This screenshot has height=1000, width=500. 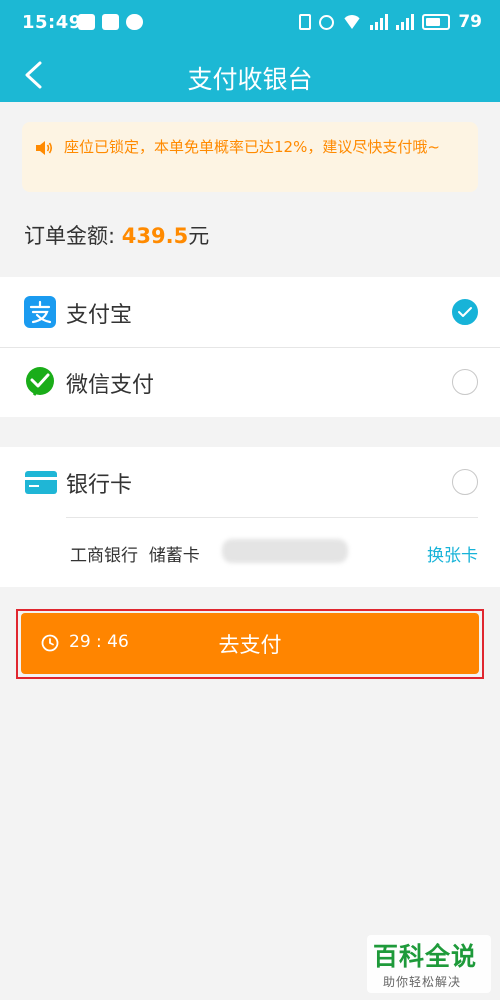 What do you see at coordinates (134, 22) in the screenshot?
I see `chat-icon` at bounding box center [134, 22].